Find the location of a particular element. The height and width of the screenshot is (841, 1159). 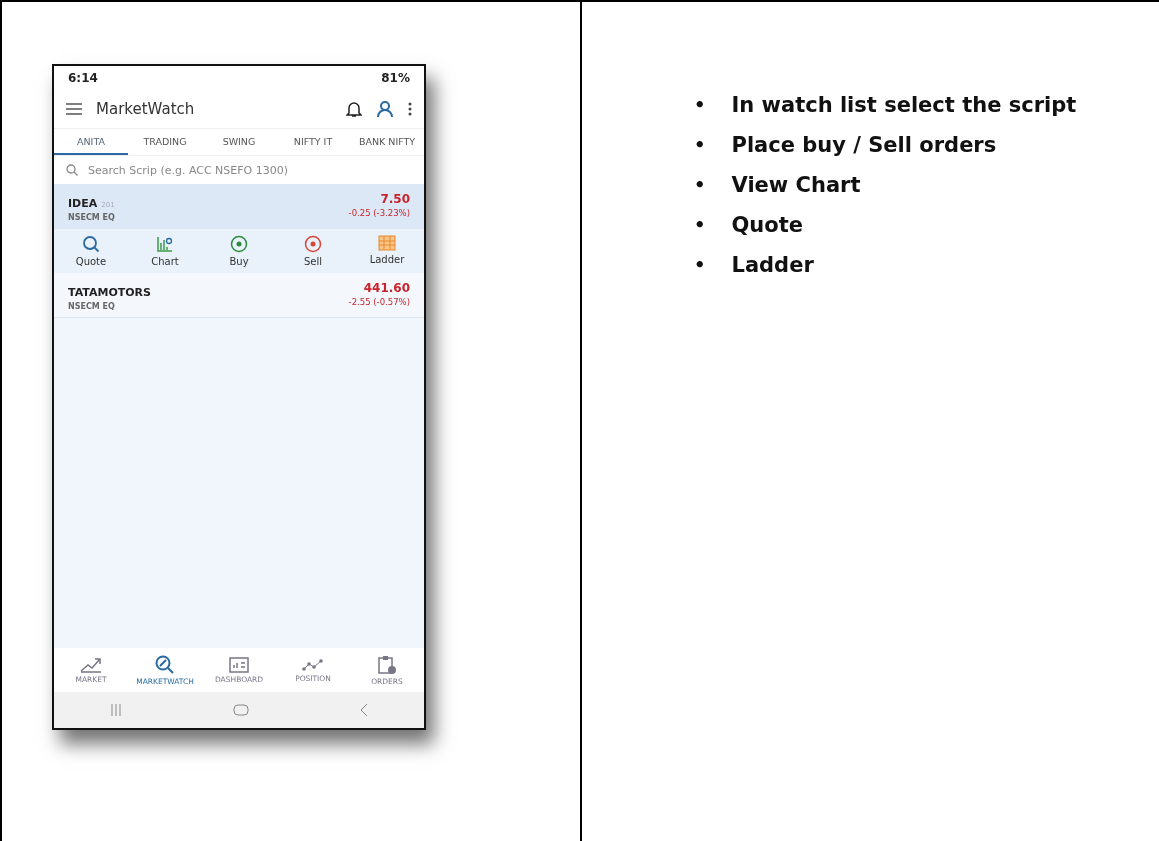

action-button: Buy is located at coordinates (239, 251).